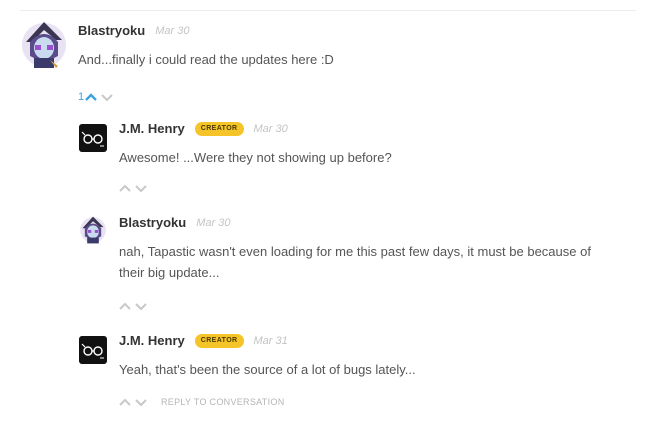  I want to click on vote-count: 1, so click(81, 97).